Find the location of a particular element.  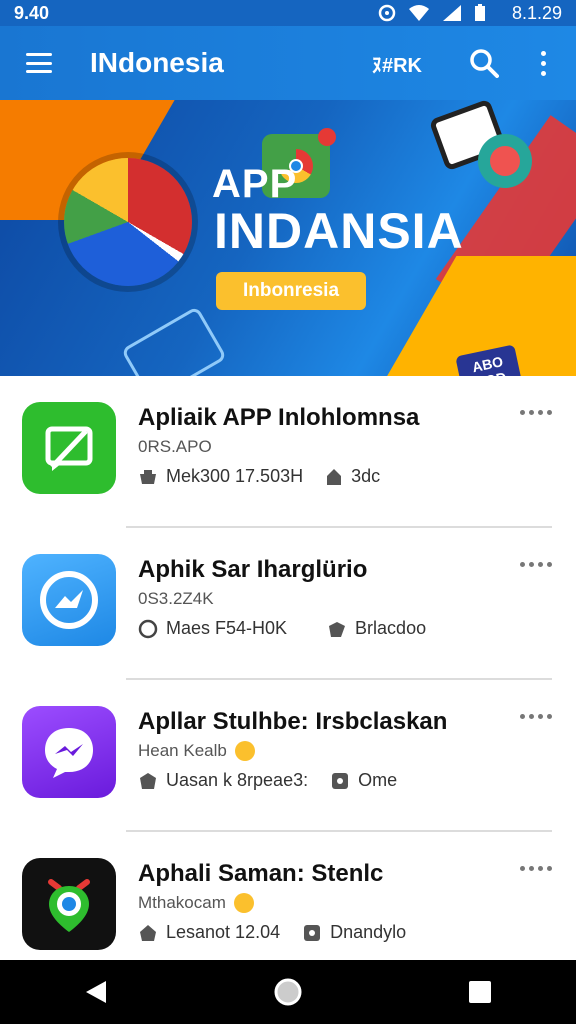

location-pin-icon is located at coordinates (69, 905).